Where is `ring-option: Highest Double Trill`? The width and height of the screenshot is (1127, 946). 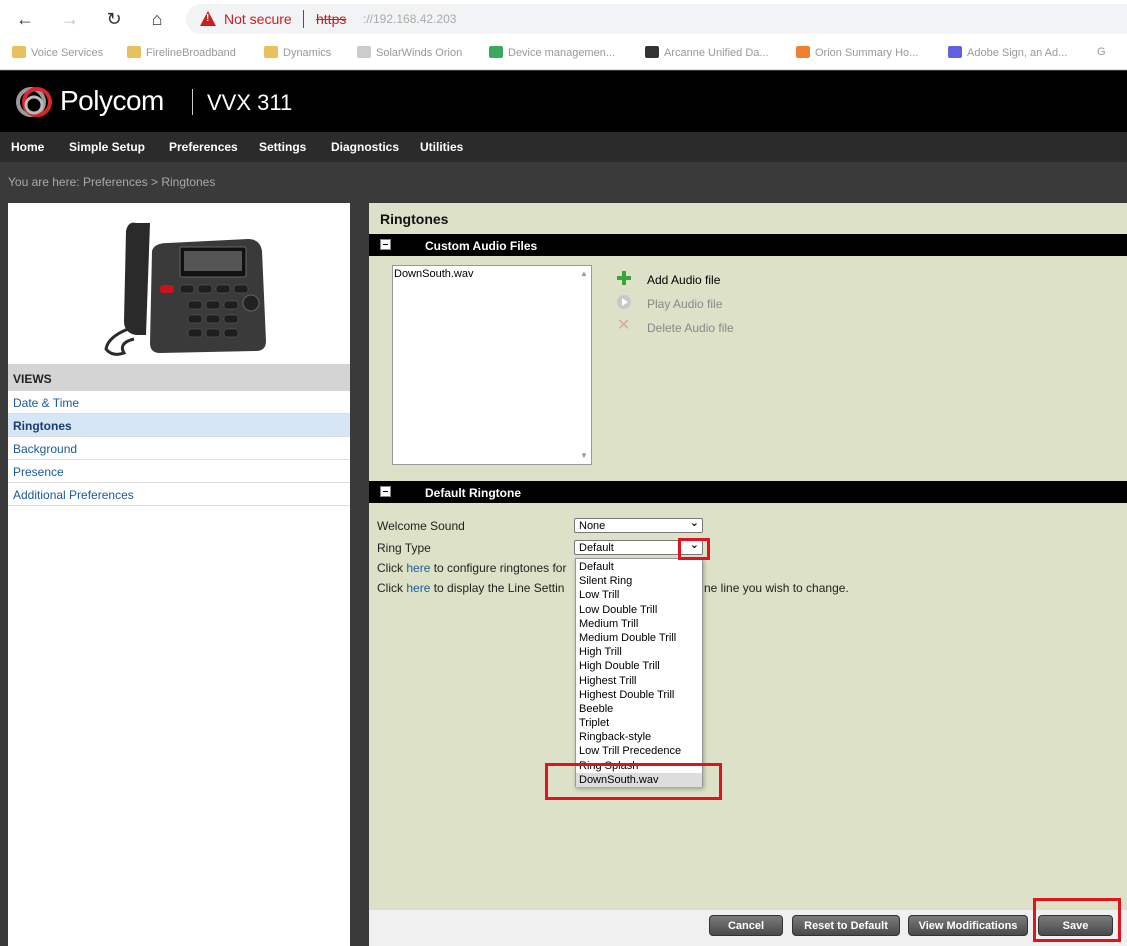 ring-option: Highest Double Trill is located at coordinates (639, 695).